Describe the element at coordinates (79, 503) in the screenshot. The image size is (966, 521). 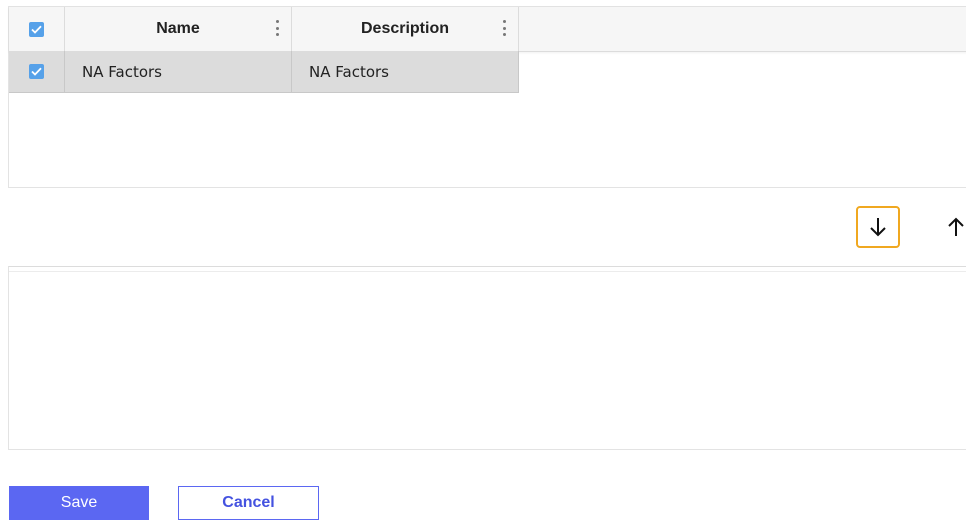
I see `save-button: Save` at that location.